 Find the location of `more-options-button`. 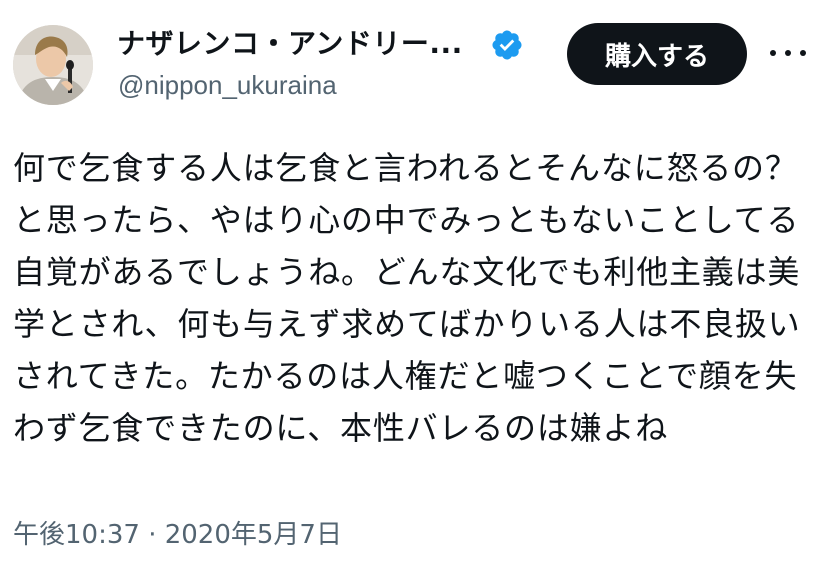

more-options-button is located at coordinates (788, 53).